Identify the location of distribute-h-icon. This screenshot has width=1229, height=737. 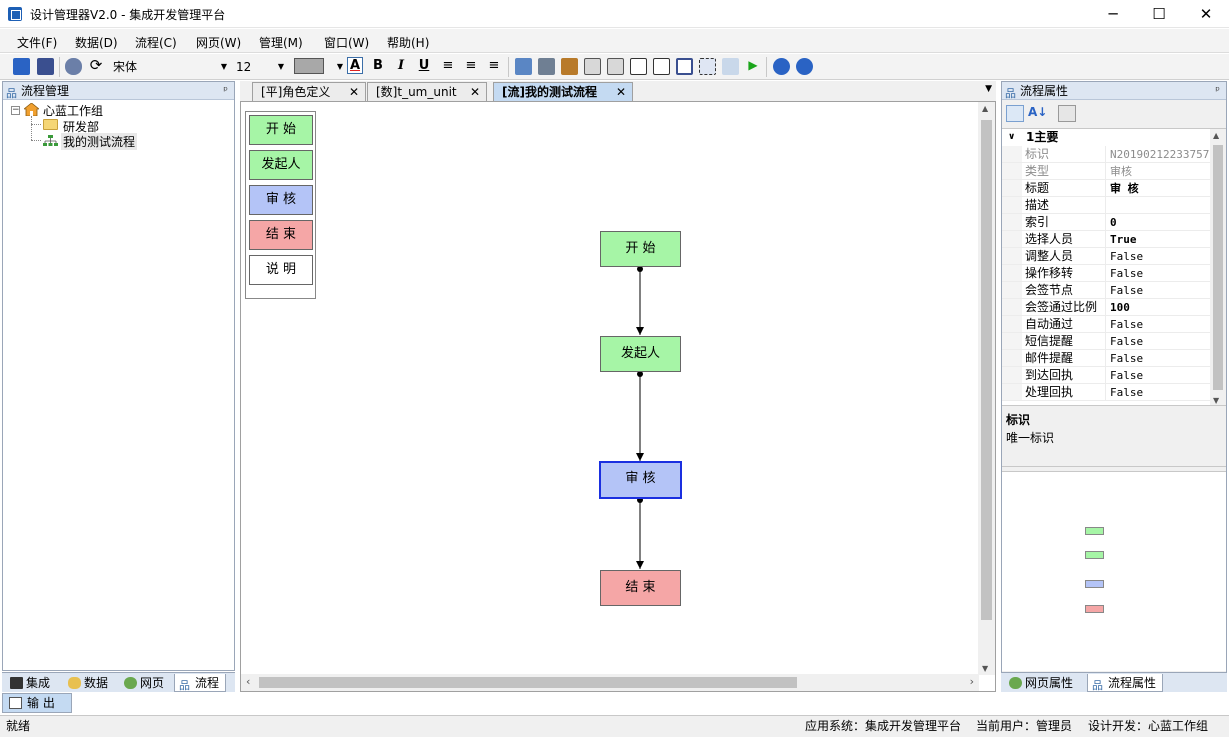
(661, 66).